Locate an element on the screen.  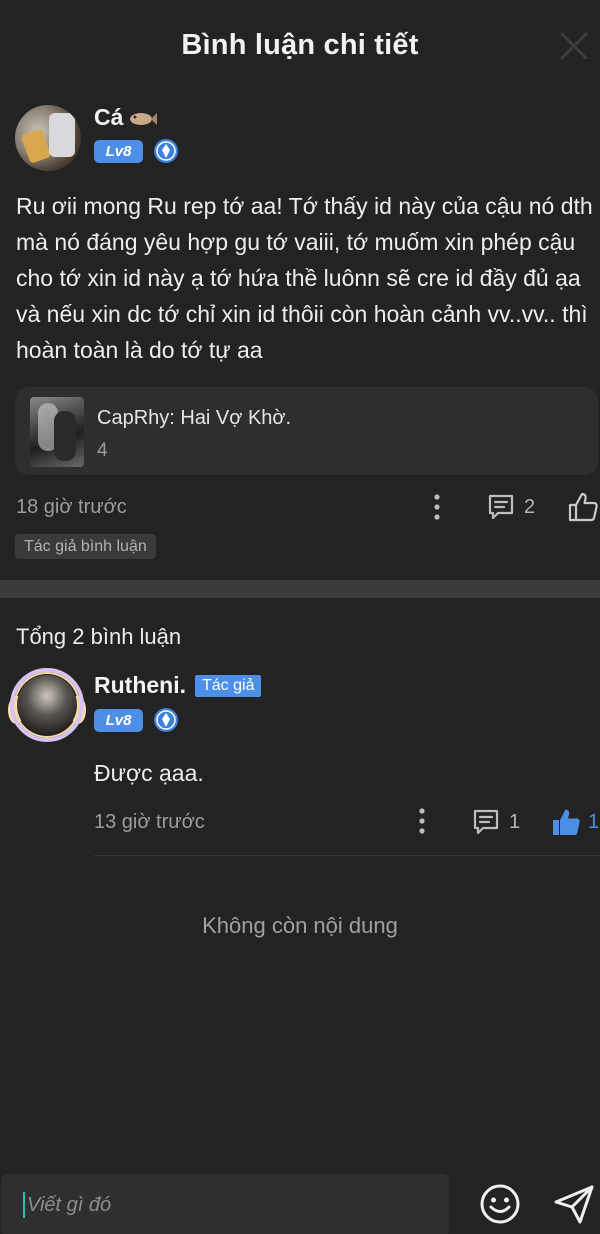
reply-author: Rutheni. Tác giả is located at coordinates (178, 685).